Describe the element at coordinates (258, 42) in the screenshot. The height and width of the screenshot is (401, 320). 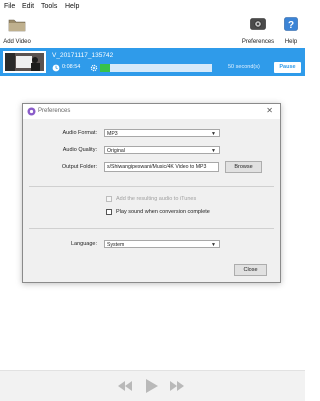
I see `preferences-label: Preferences` at that location.